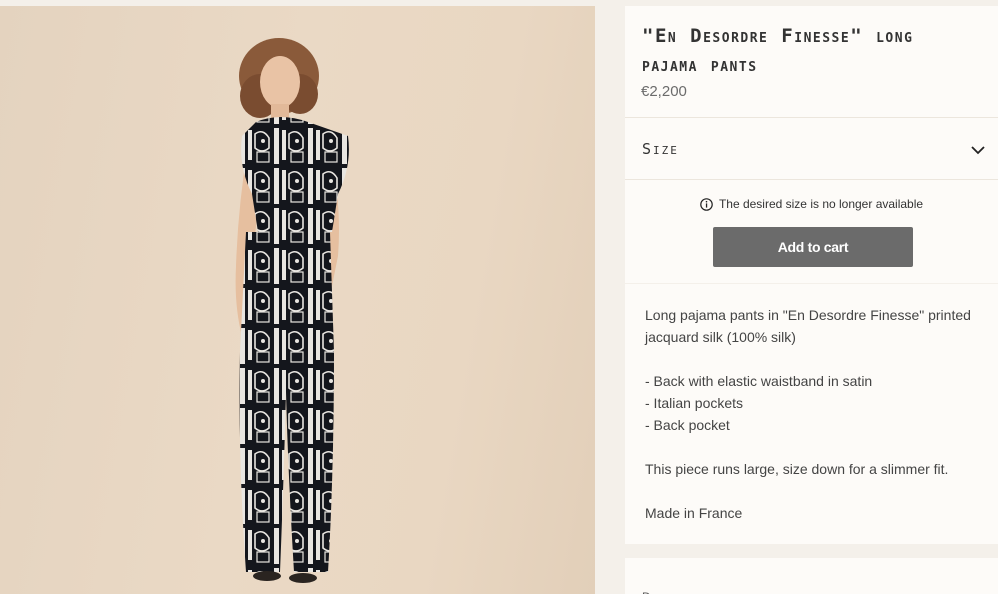 The width and height of the screenshot is (998, 594). I want to click on availability-notice: The desired size is no longer available, so click(811, 204).